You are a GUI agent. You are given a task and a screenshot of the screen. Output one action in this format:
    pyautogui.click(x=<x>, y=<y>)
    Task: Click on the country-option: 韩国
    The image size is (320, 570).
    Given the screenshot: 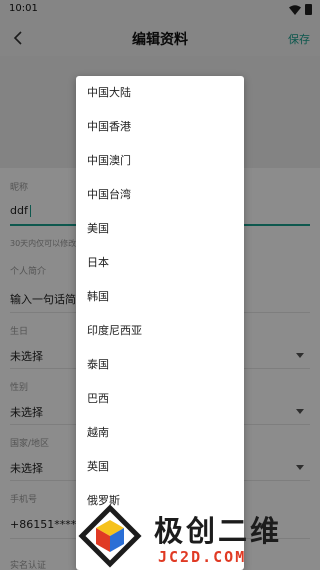 What is the action you would take?
    pyautogui.click(x=160, y=297)
    